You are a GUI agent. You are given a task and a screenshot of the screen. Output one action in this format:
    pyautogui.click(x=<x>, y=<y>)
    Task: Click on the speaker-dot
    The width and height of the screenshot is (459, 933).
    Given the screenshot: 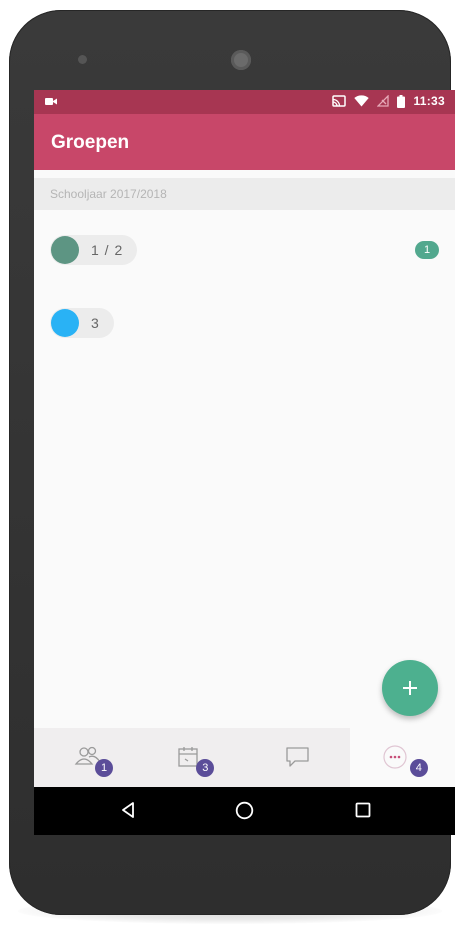 What is the action you would take?
    pyautogui.click(x=82, y=59)
    